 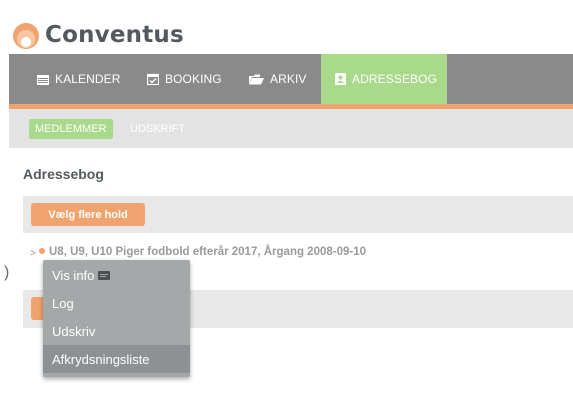 I want to click on tab-label: KALENDER, so click(x=88, y=79).